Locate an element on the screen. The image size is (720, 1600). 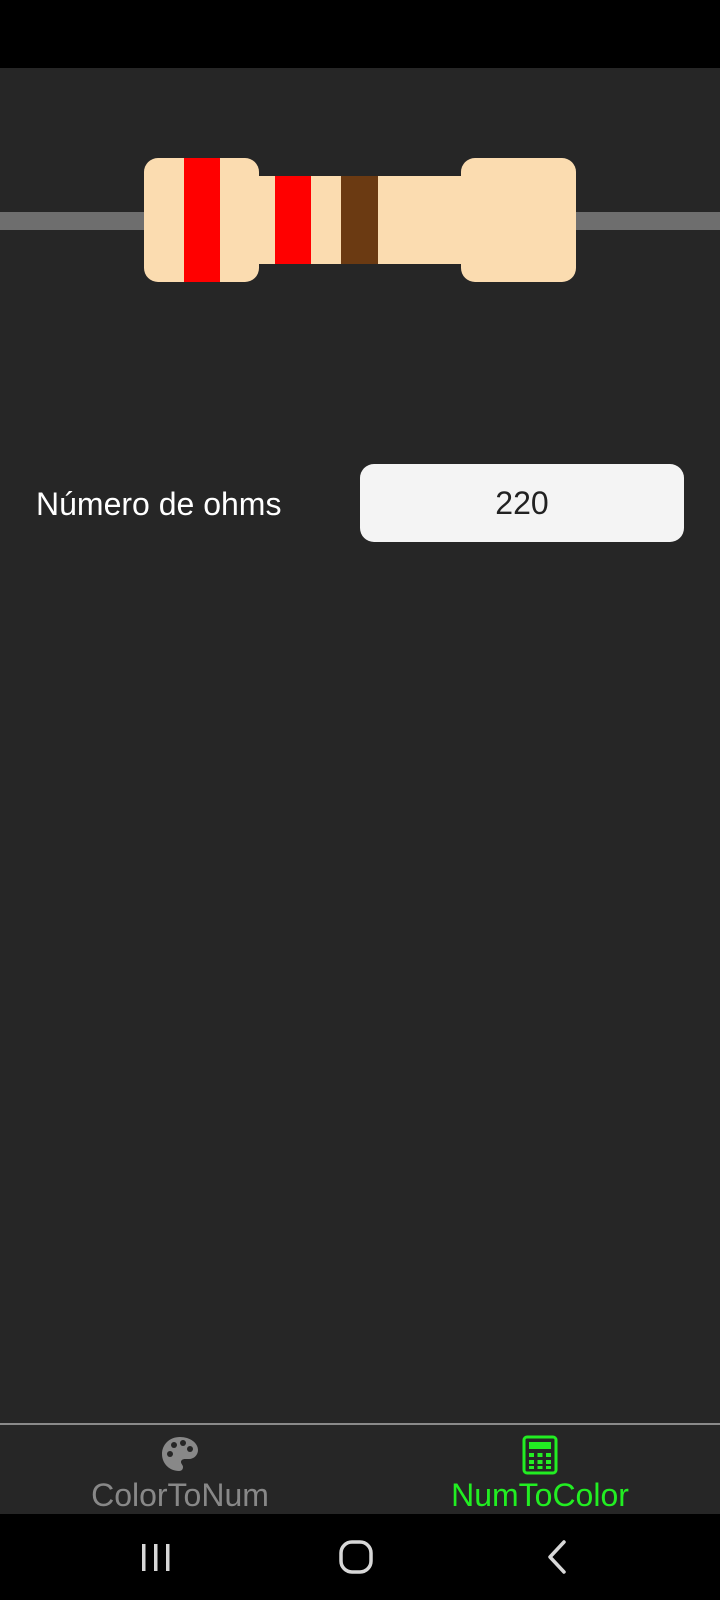
palette-icon is located at coordinates (180, 1454).